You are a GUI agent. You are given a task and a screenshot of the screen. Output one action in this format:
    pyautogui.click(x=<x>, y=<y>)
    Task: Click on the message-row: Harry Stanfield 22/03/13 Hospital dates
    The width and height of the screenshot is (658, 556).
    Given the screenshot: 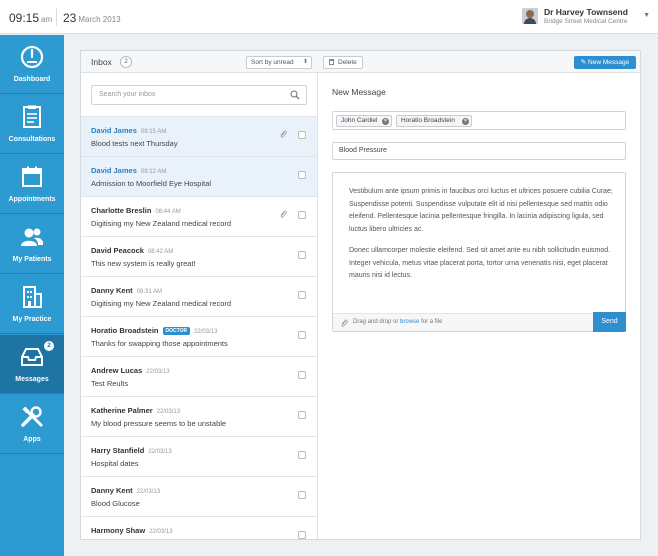 What is the action you would take?
    pyautogui.click(x=199, y=456)
    